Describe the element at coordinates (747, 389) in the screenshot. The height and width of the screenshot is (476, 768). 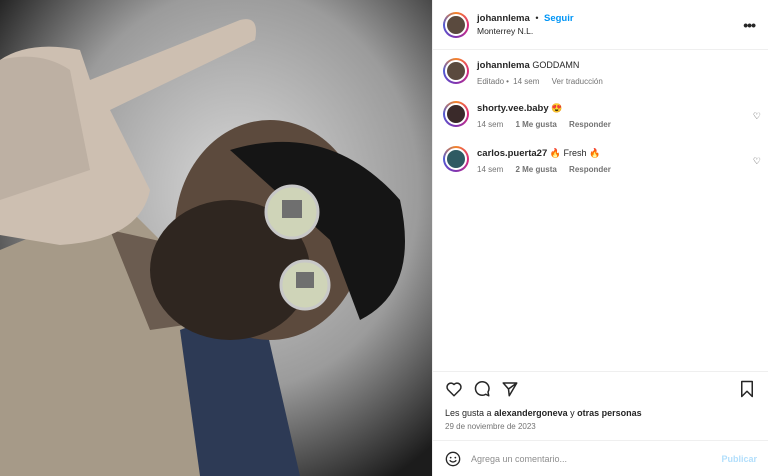
I see `bookmark-icon` at that location.